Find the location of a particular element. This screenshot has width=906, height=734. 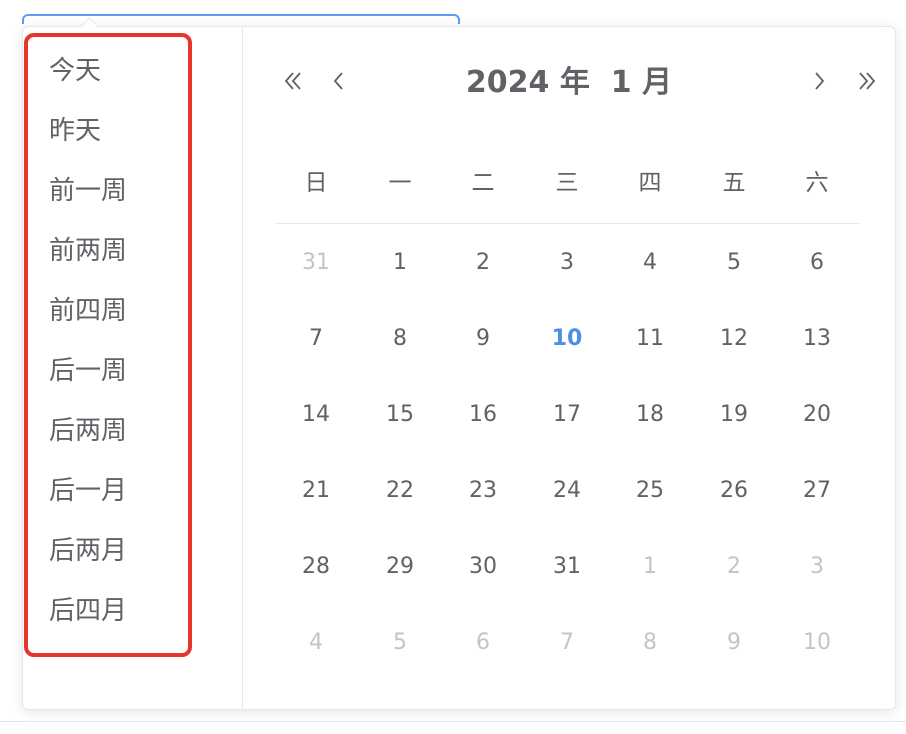

shortcut-next-four-months: 后四月 is located at coordinates (88, 611).